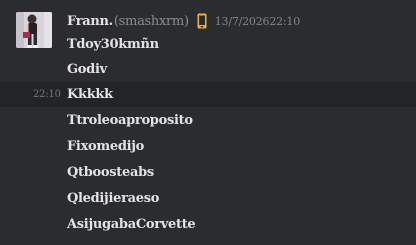  Describe the element at coordinates (208, 172) in the screenshot. I see `message-row: Qtboosteabs` at that location.